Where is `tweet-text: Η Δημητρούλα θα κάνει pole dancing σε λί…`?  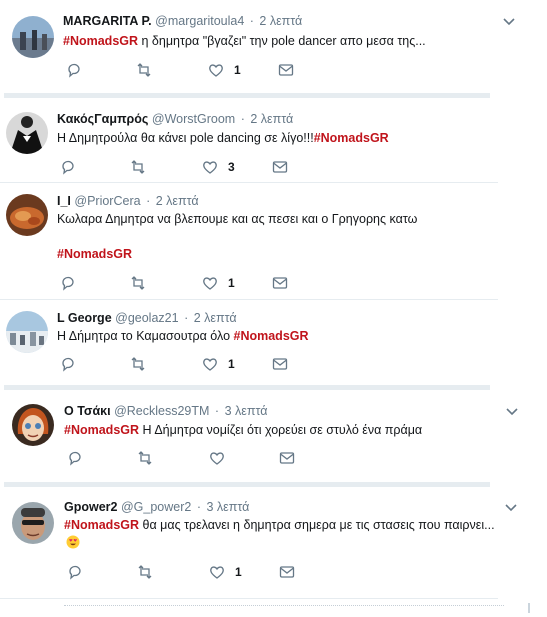 tweet-text: Η Δημητρούλα θα κάνει pole dancing σε λί… is located at coordinates (223, 138).